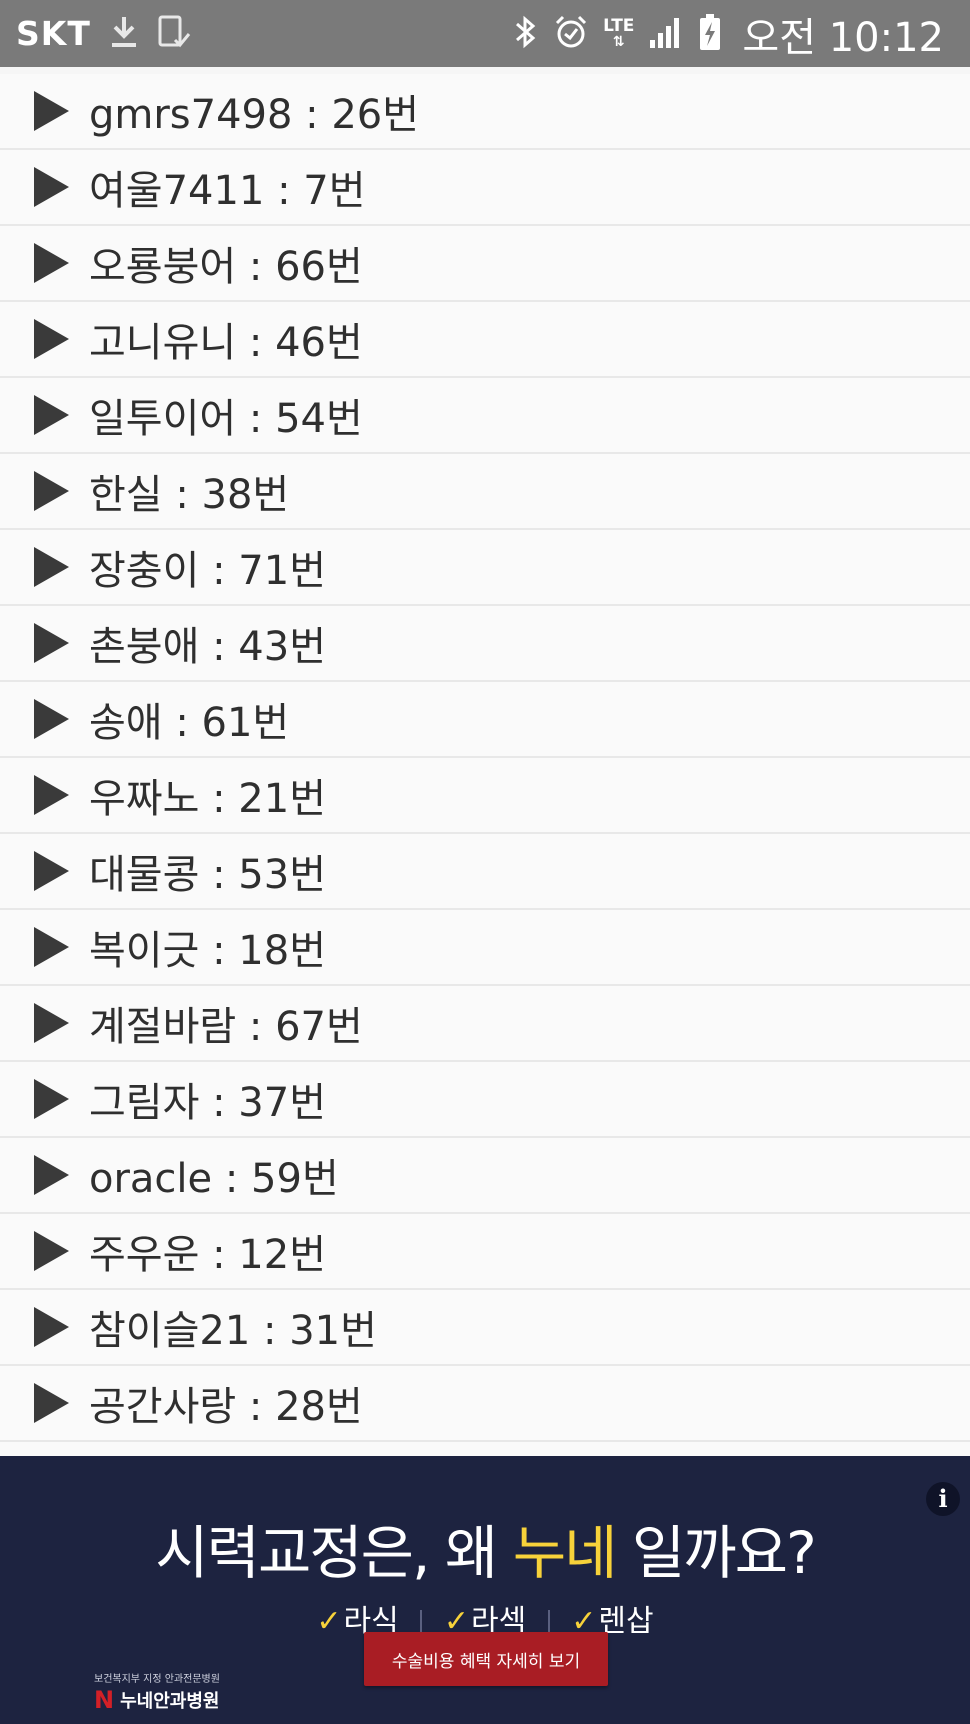  I want to click on list-item-label: 대물콩 : 53번, so click(208, 875).